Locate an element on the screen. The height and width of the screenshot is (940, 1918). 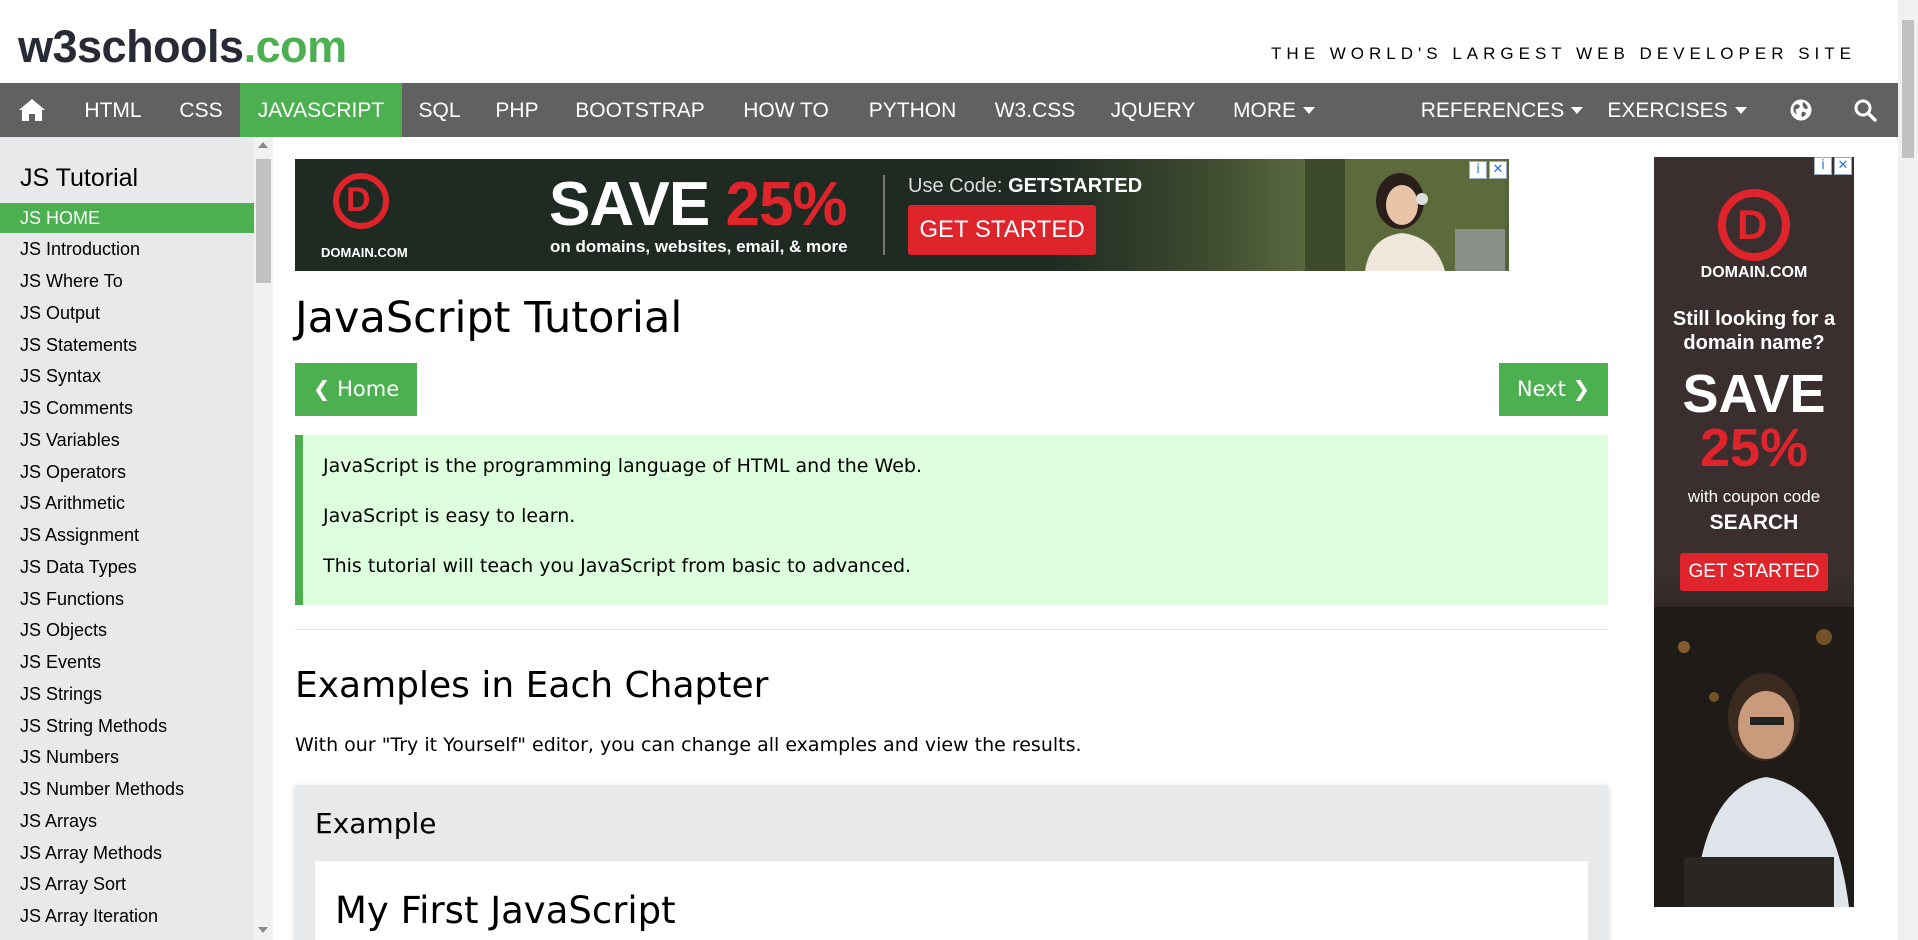
ad-brand: DOMAIN.COM is located at coordinates (364, 252).